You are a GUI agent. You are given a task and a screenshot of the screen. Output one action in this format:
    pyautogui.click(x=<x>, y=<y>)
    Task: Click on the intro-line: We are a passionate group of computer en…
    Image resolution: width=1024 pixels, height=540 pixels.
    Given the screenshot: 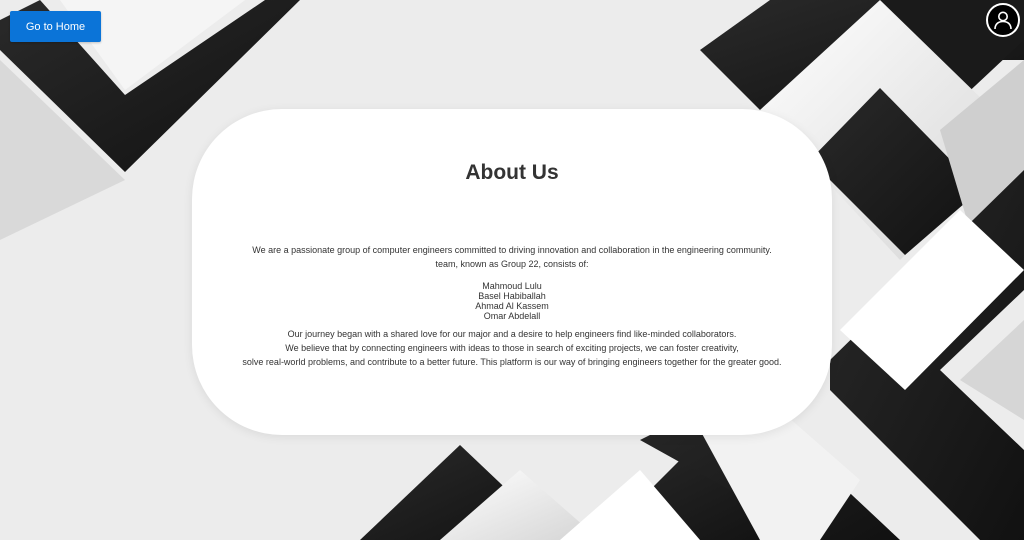 What is the action you would take?
    pyautogui.click(x=512, y=250)
    